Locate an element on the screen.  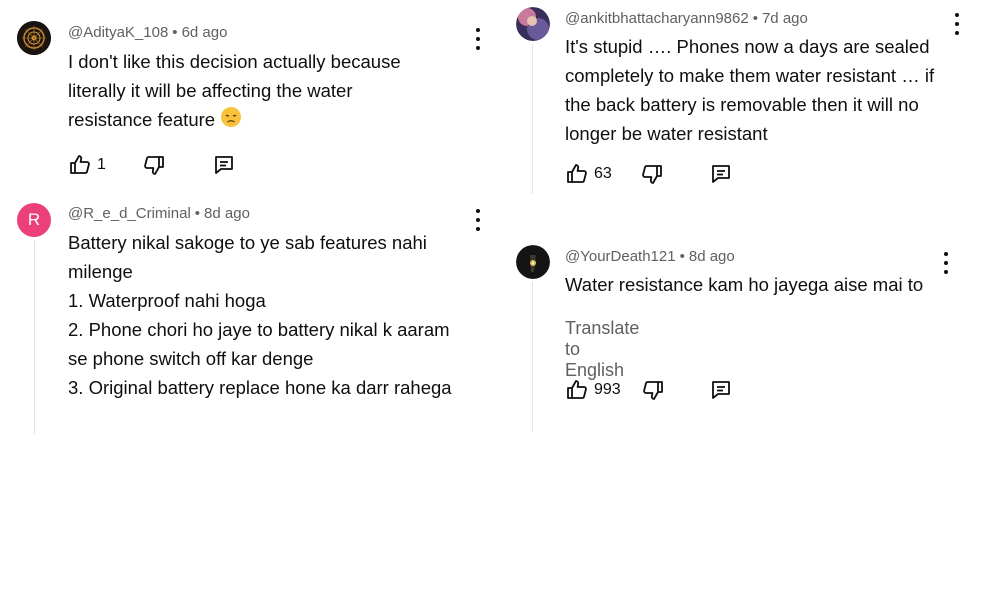
comment-actions: 1 is located at coordinates (152, 165).